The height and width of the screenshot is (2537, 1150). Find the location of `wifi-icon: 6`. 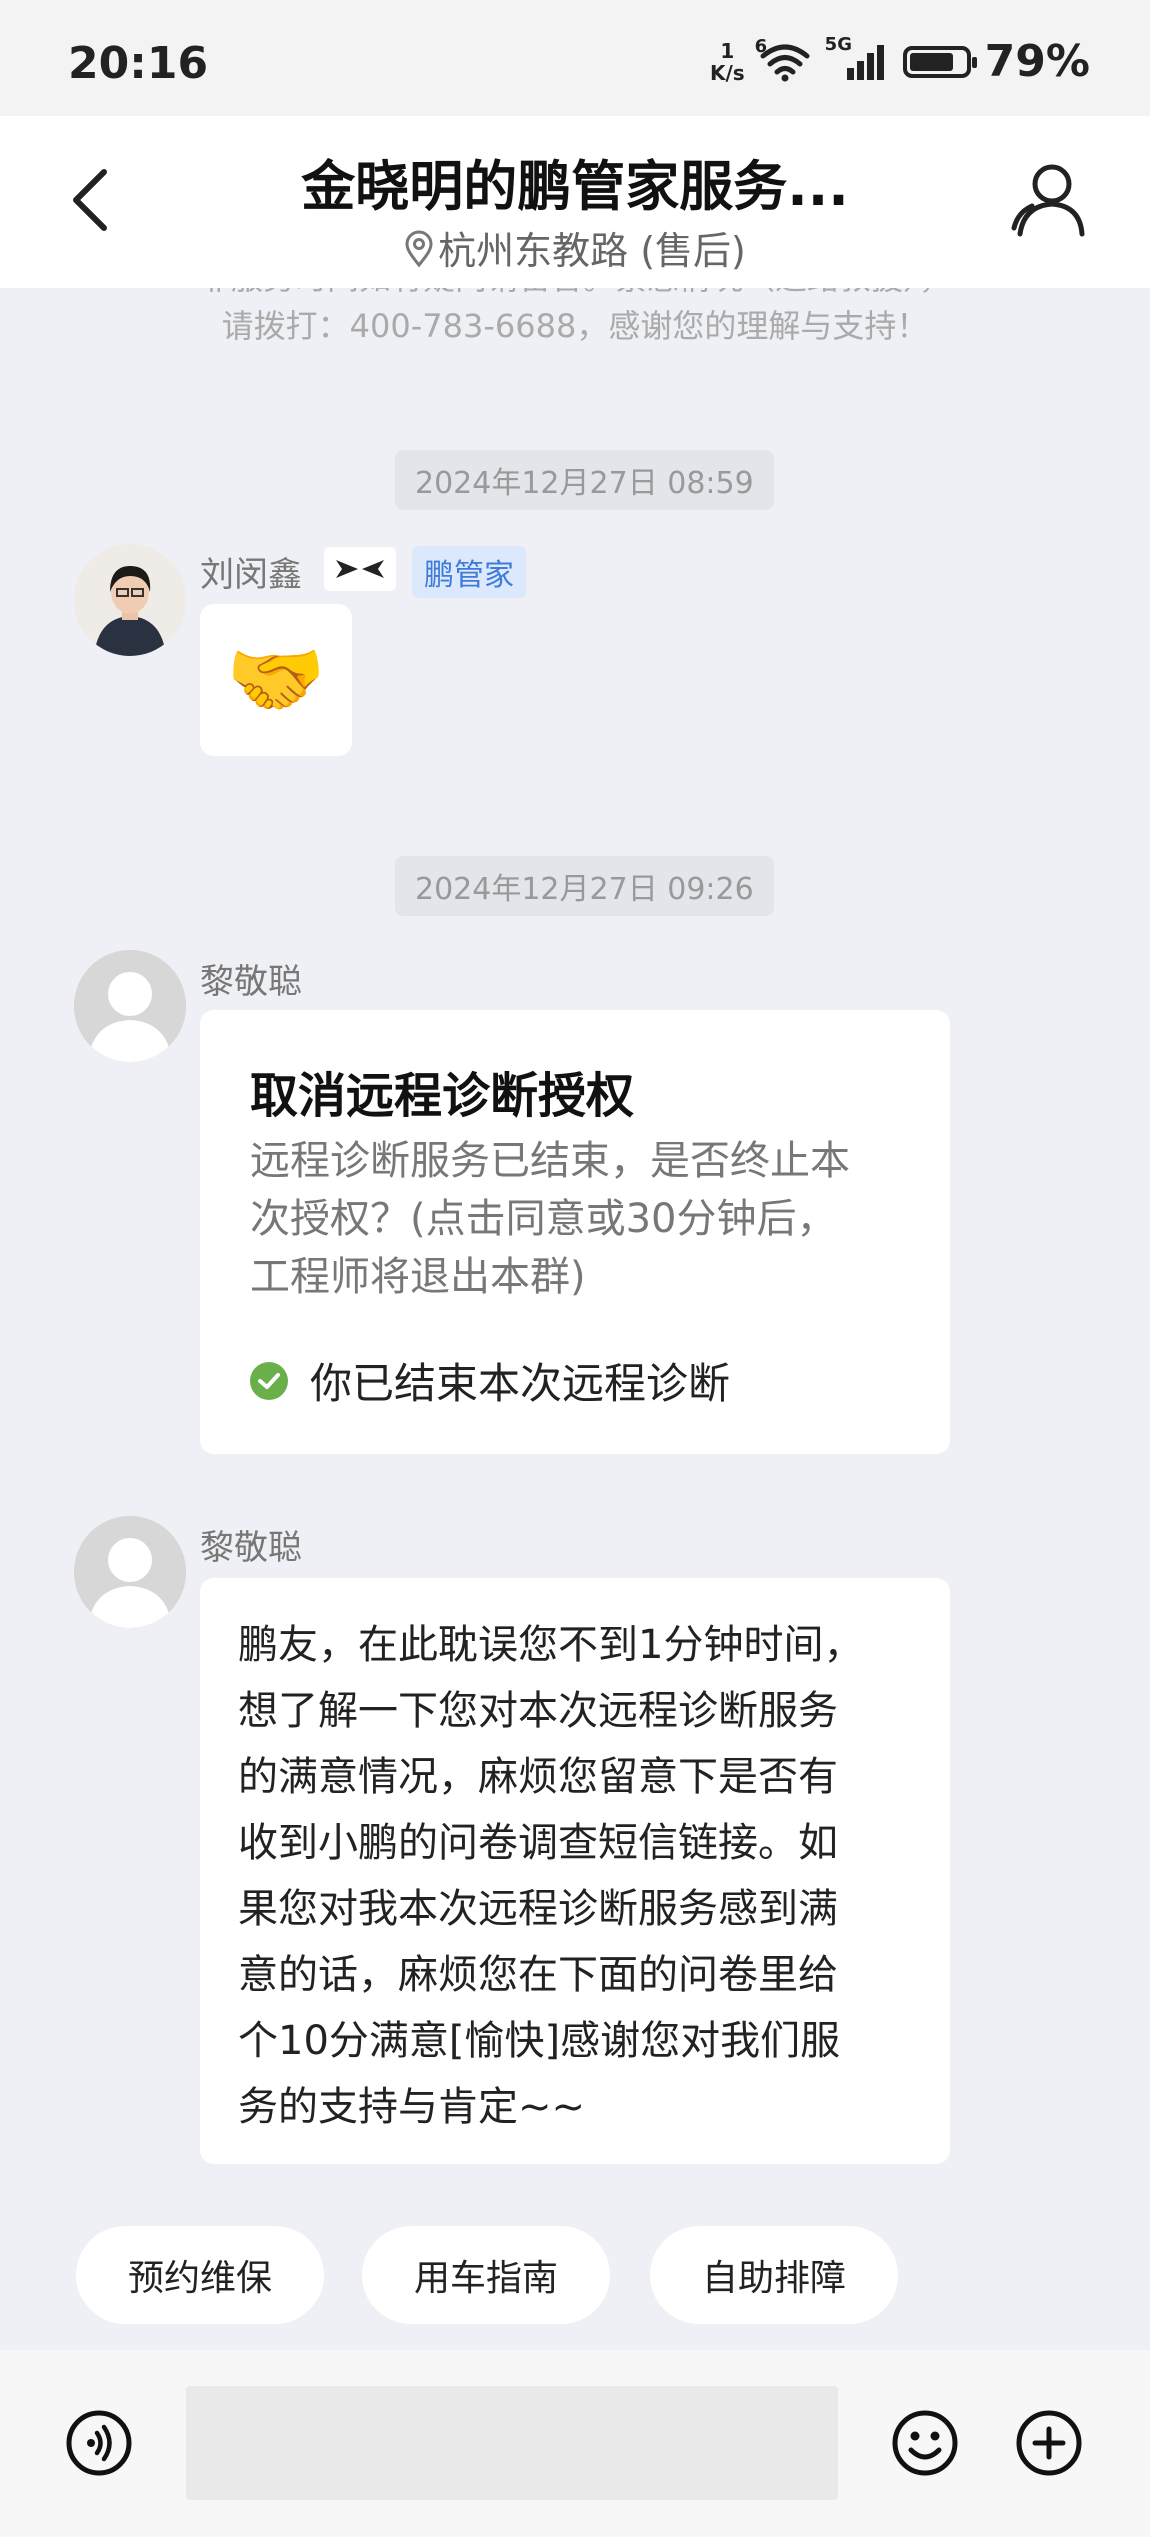

wifi-icon: 6 is located at coordinates (783, 59).